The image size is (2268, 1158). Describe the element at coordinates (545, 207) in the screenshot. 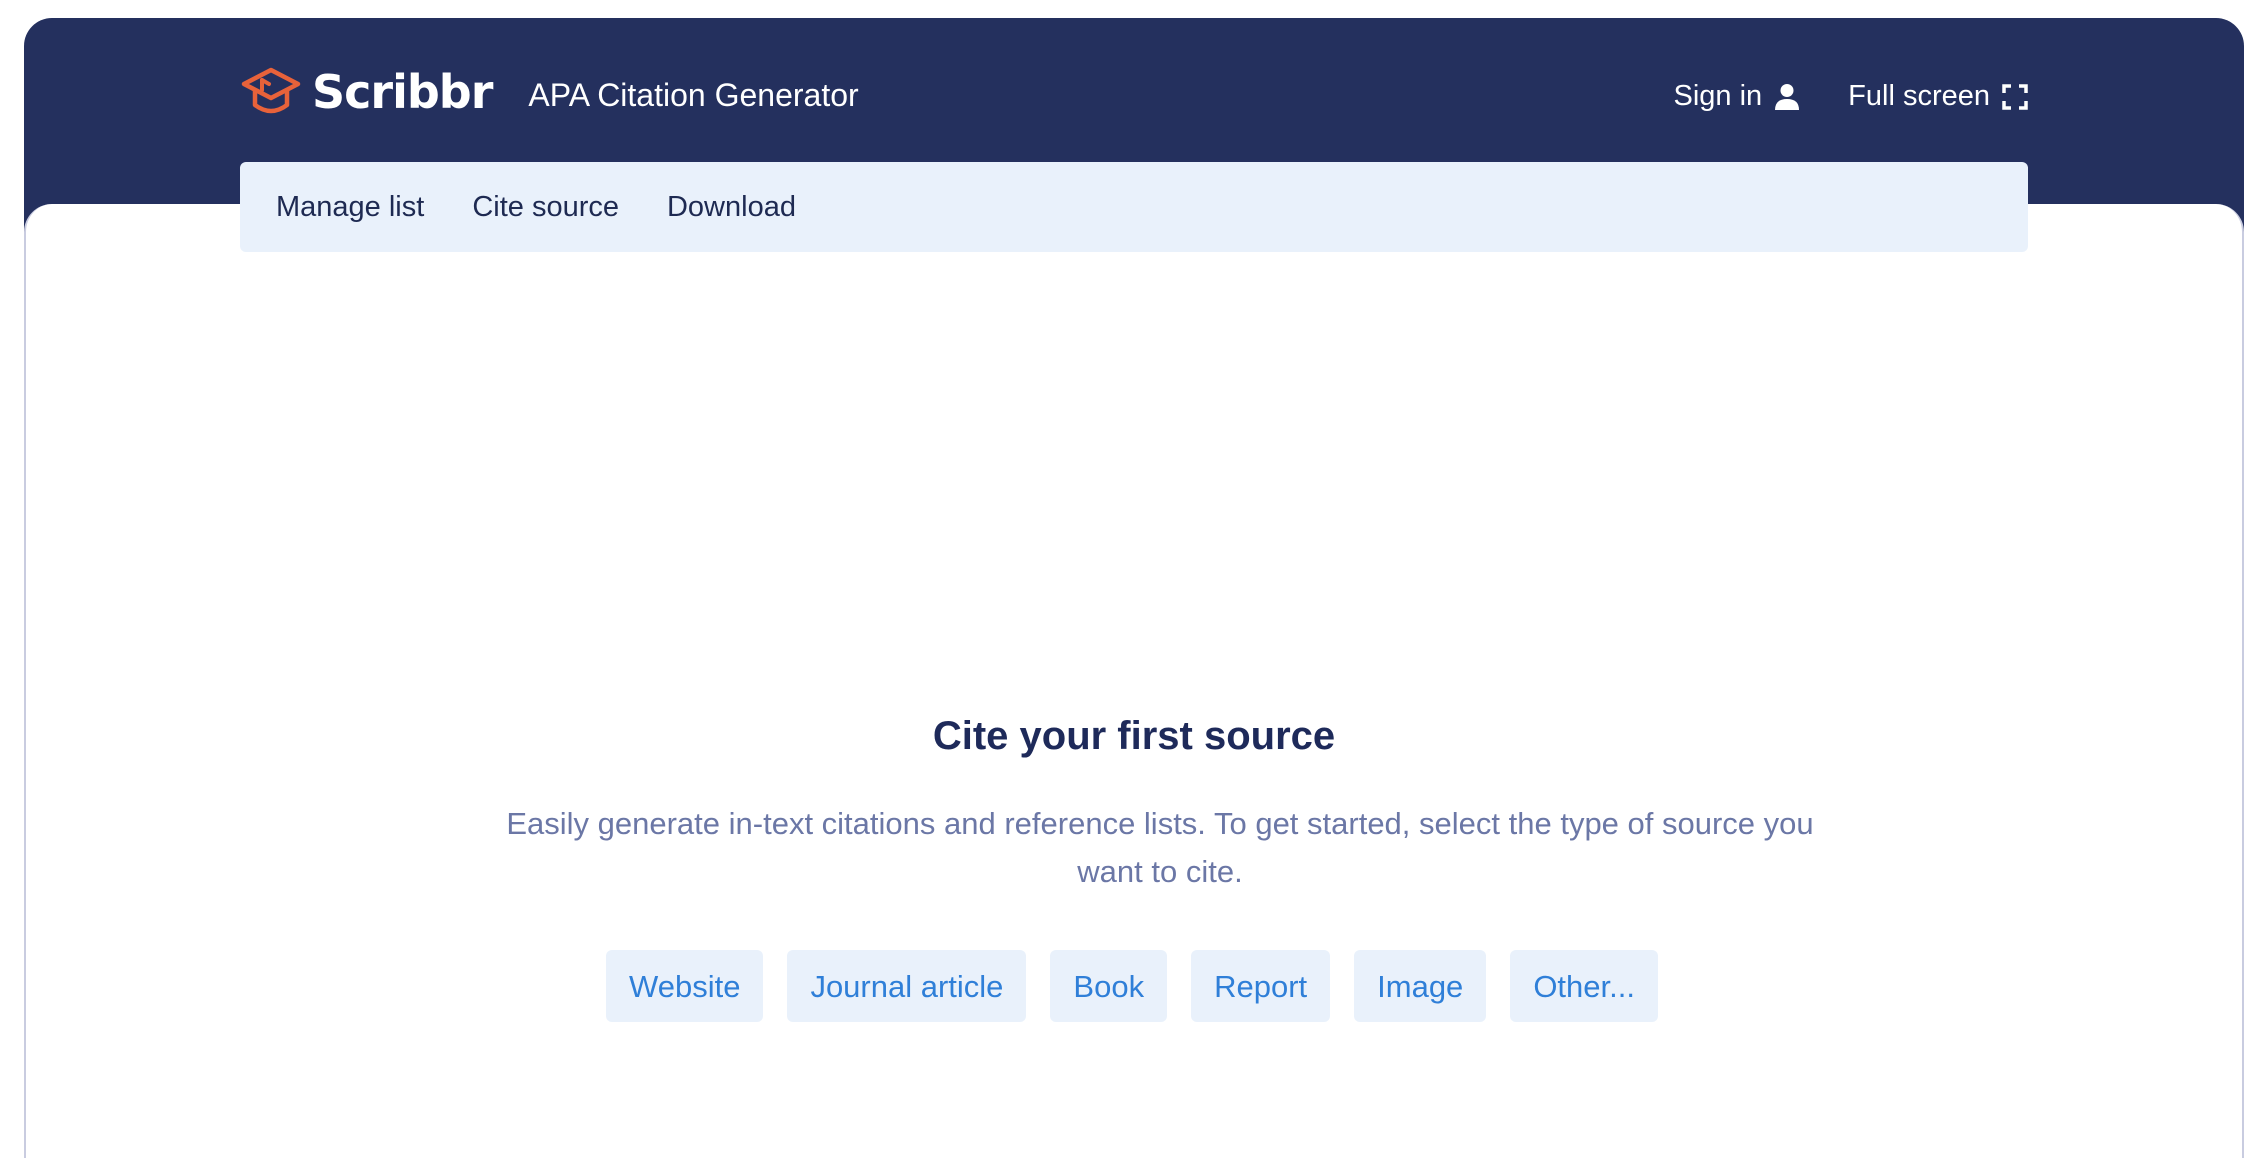

I see `tab-cite-source: Cite source` at that location.